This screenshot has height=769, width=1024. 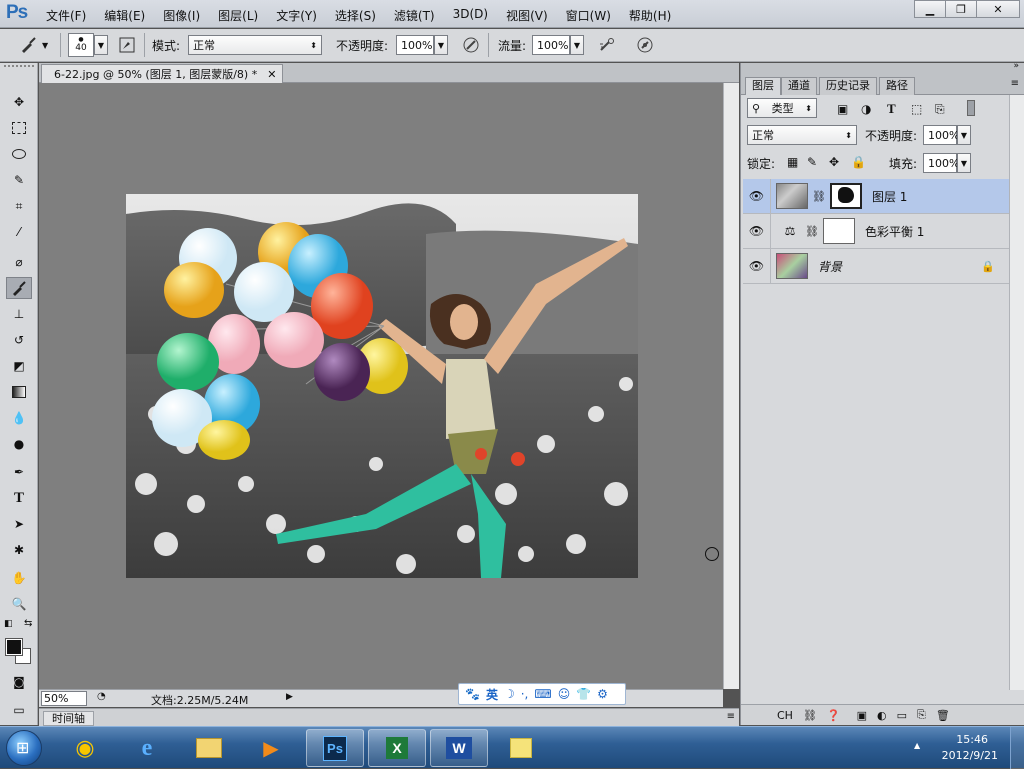 What do you see at coordinates (209, 748) in the screenshot?
I see `taskbar-explorer` at bounding box center [209, 748].